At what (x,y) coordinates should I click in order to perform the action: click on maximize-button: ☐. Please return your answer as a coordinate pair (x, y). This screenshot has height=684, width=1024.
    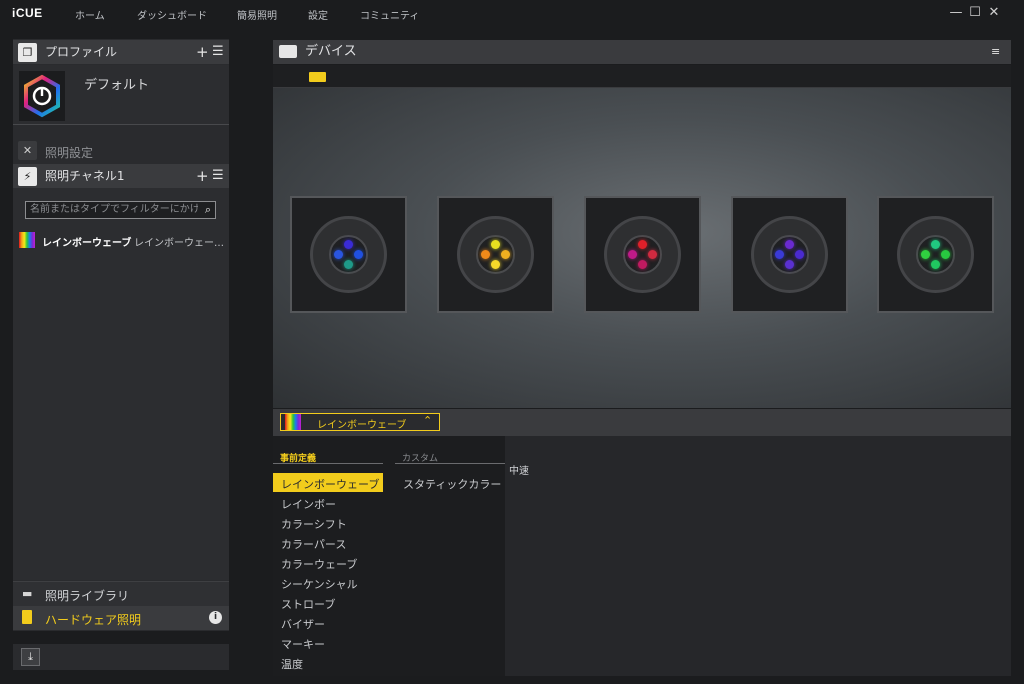
    Looking at the image, I should click on (975, 13).